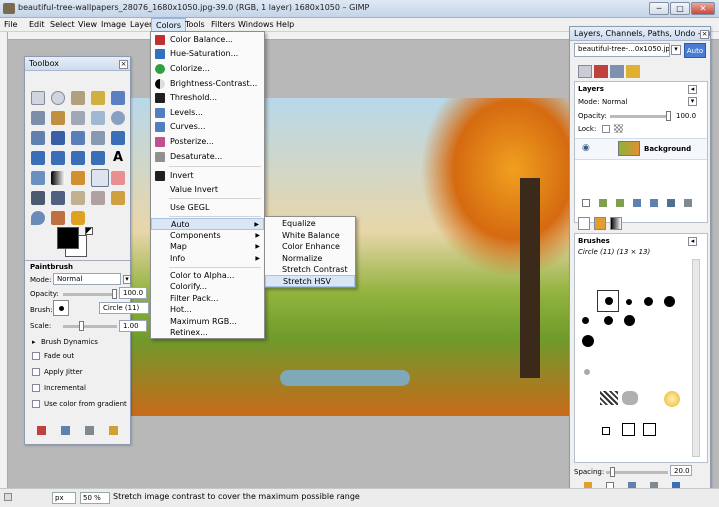 Image resolution: width=719 pixels, height=507 pixels. I want to click on scale-slider-handle, so click(81, 326).